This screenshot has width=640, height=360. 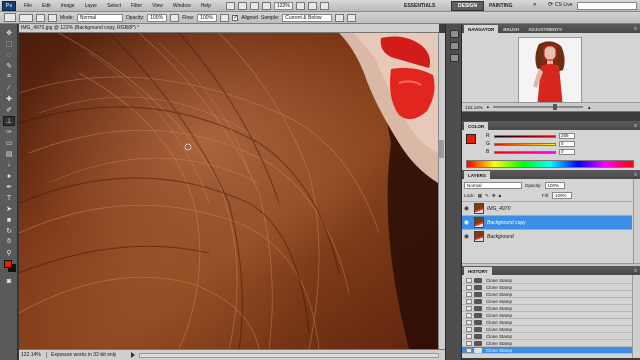 I want to click on pressure-opacity-icon, so click(x=175, y=17).